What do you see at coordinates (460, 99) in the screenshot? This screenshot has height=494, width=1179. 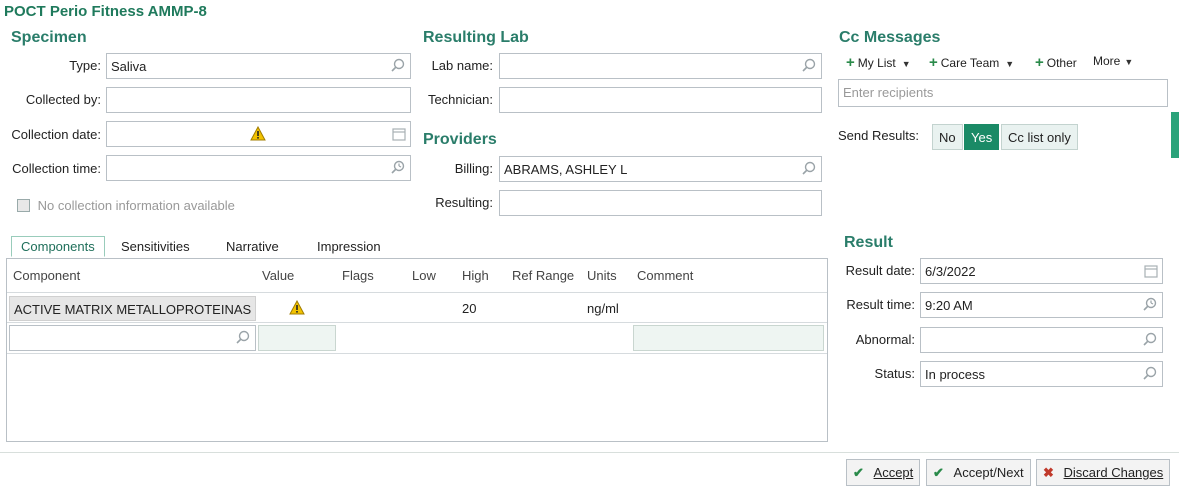 I see `technician-label: Technician:` at bounding box center [460, 99].